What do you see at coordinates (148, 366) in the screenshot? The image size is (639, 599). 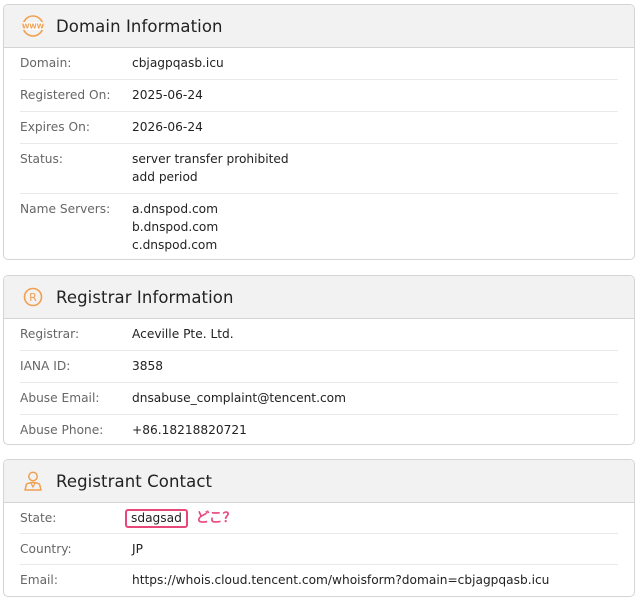 I see `row-value-line: 3858` at bounding box center [148, 366].